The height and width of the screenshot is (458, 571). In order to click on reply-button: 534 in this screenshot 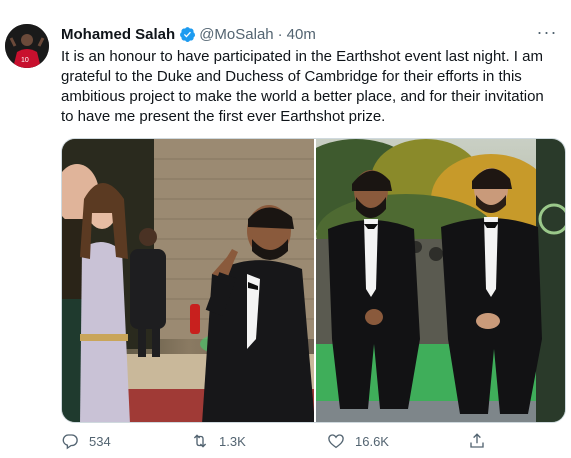, I will do `click(86, 441)`.